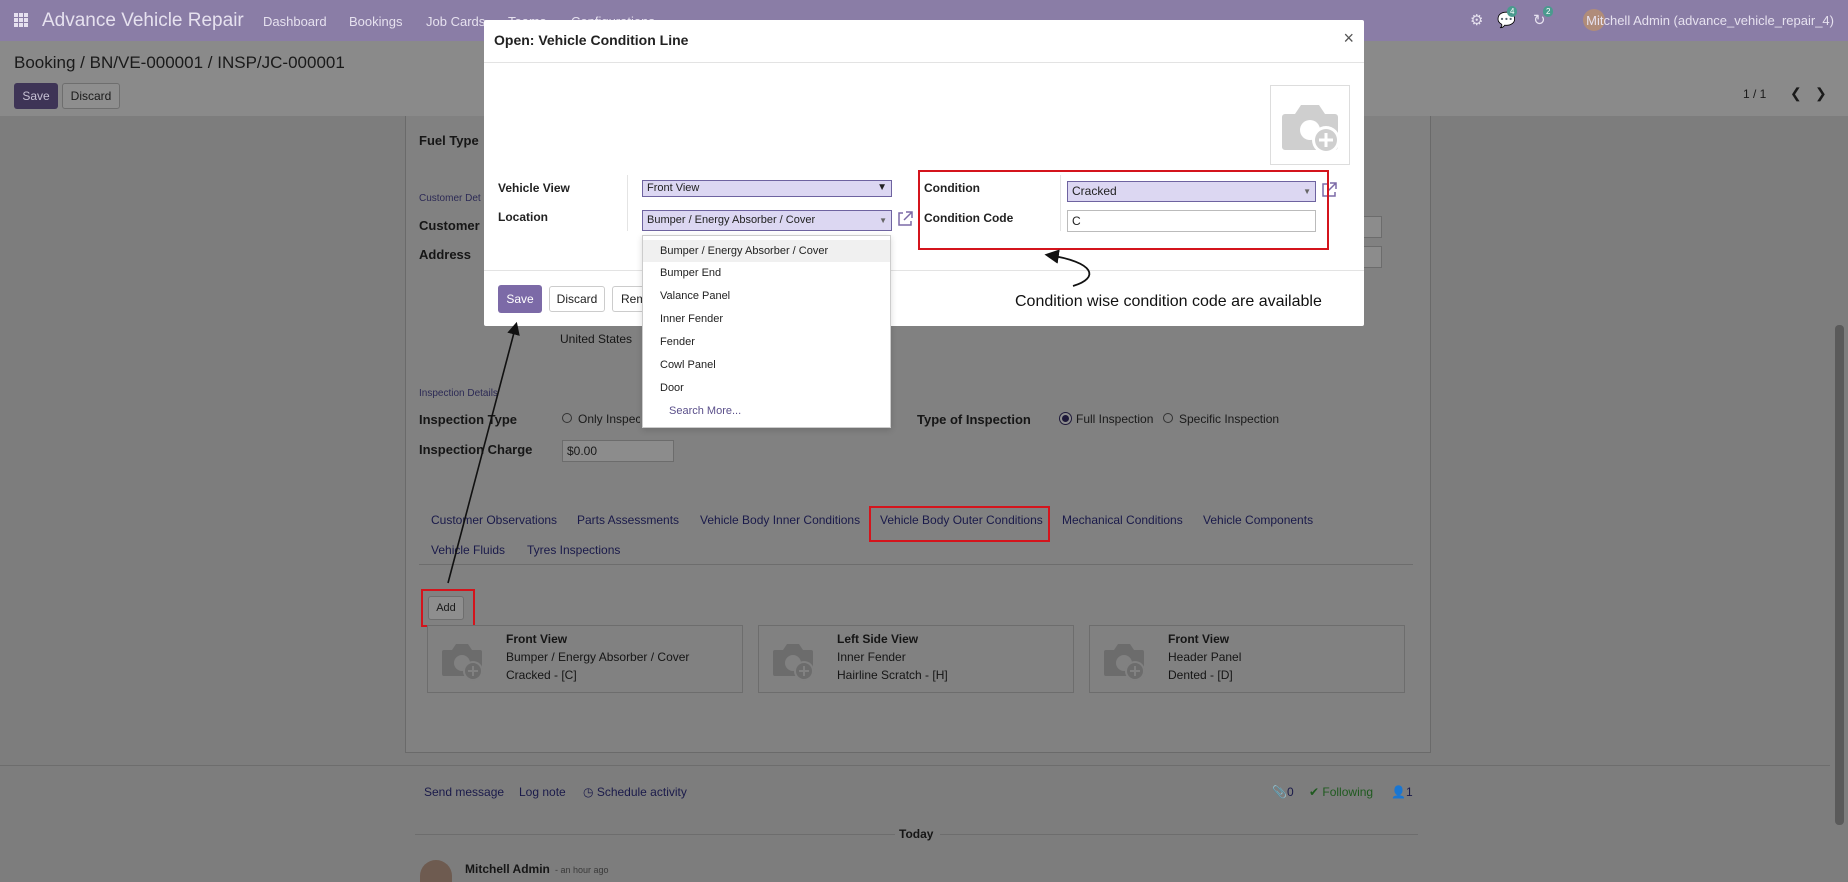  What do you see at coordinates (769, 416) in the screenshot?
I see `annotation-arrows` at bounding box center [769, 416].